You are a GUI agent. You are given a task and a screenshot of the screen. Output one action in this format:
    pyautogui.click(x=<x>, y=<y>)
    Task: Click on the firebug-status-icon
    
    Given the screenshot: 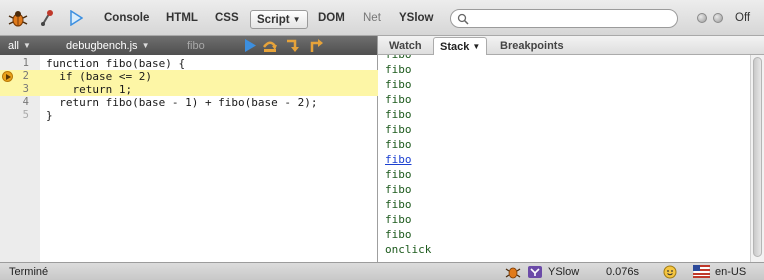 What is the action you would take?
    pyautogui.click(x=513, y=272)
    